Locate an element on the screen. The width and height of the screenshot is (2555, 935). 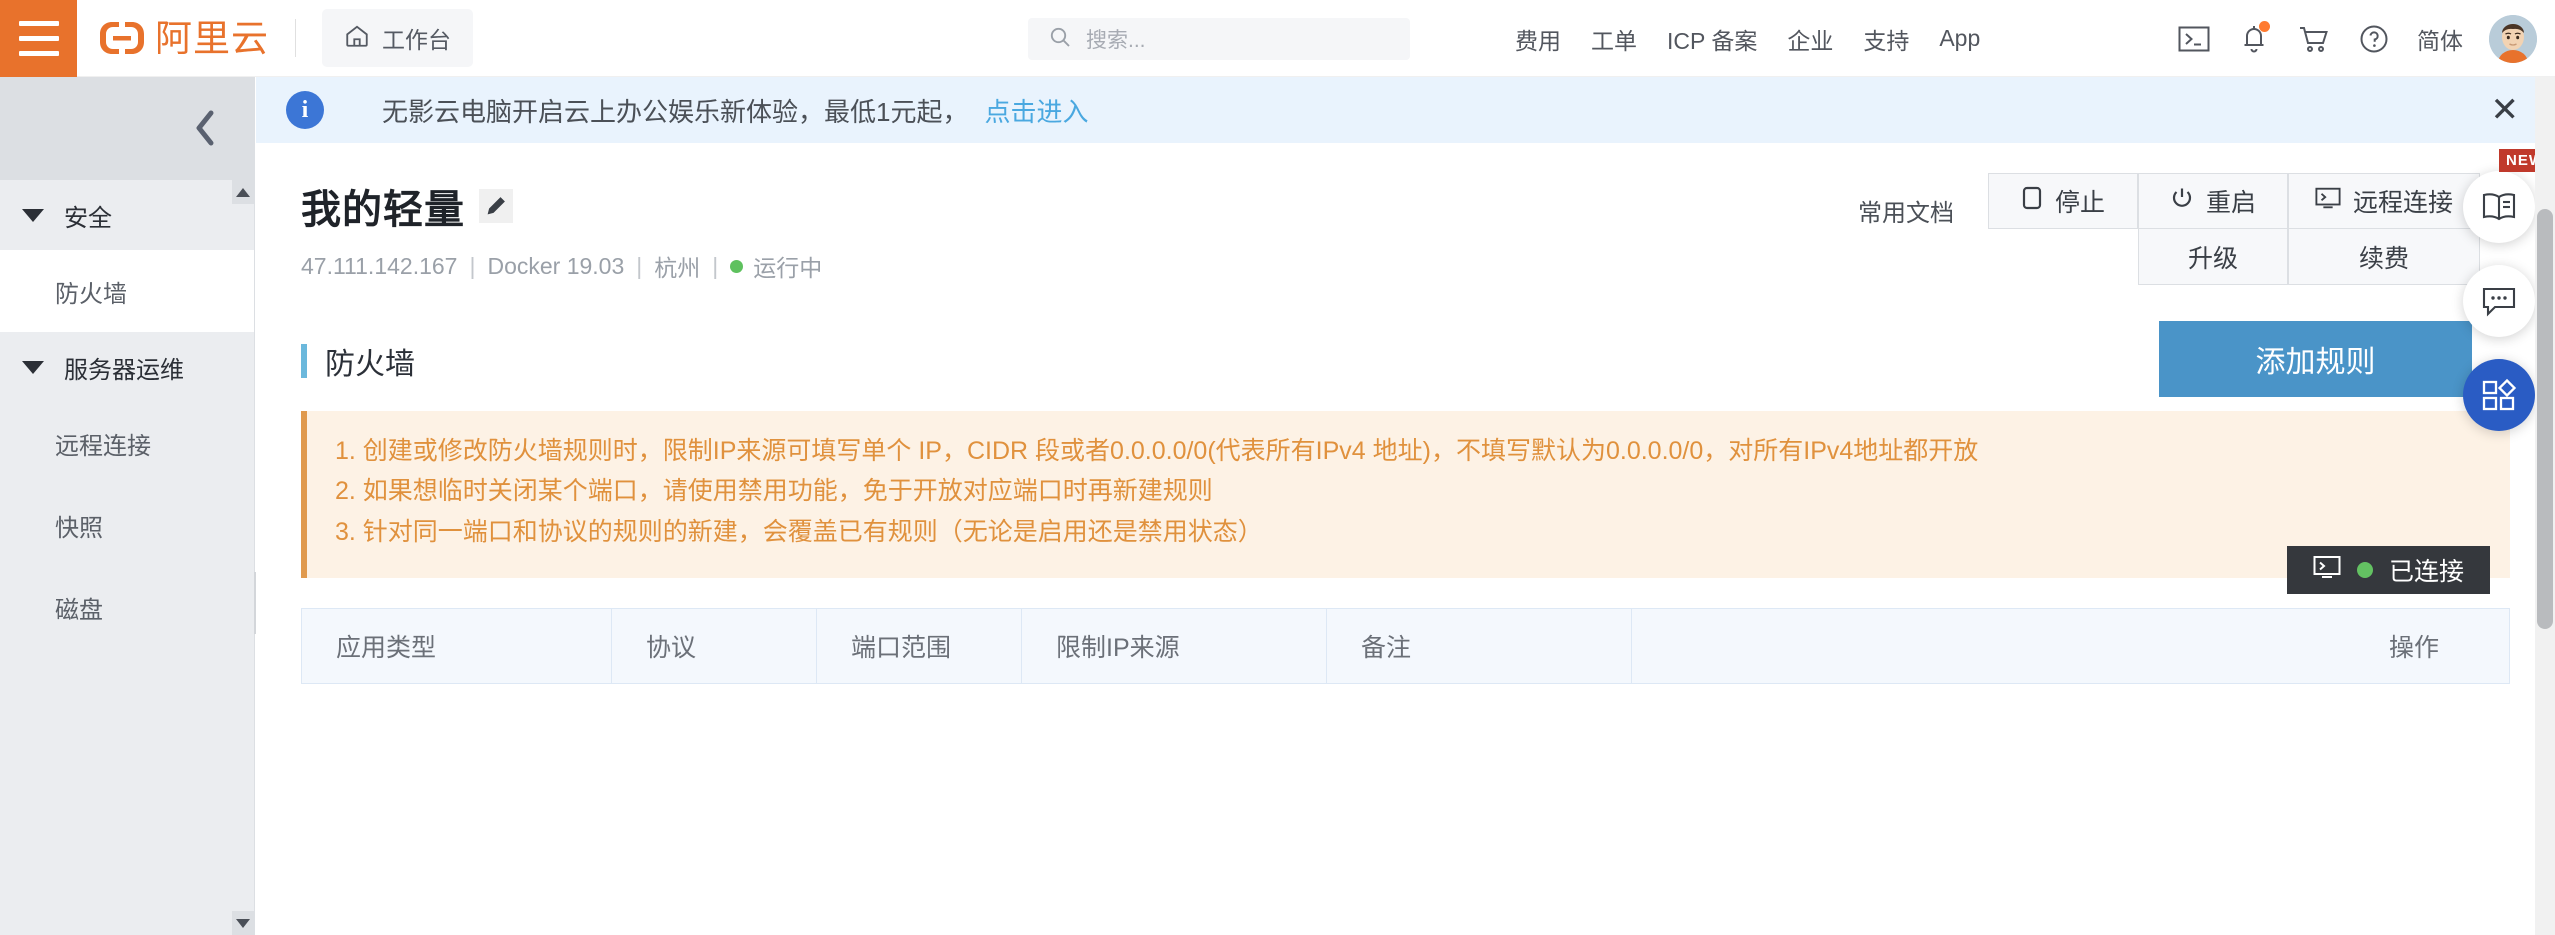
avatar is located at coordinates (2513, 38).